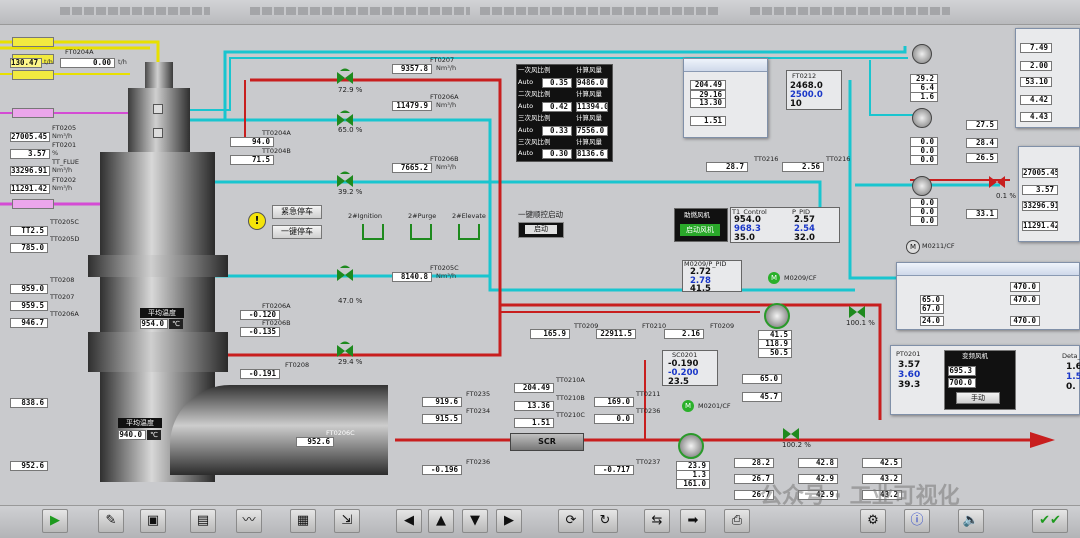 The height and width of the screenshot is (538, 1080). Describe the element at coordinates (971, 521) in the screenshot. I see `speaker-icon: 🔈` at that location.